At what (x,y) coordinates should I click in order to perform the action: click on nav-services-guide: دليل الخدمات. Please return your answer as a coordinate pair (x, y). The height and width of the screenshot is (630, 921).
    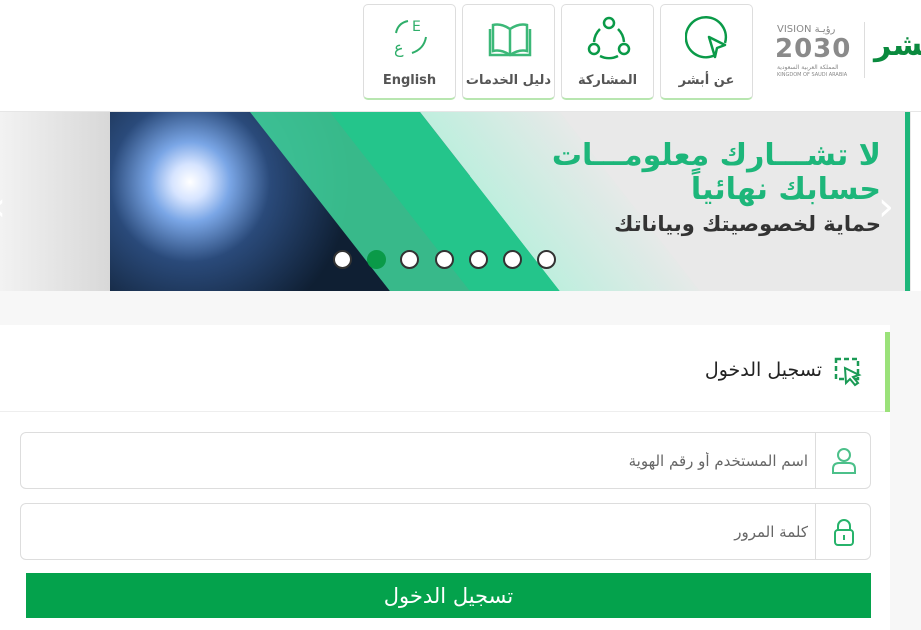
    Looking at the image, I should click on (508, 52).